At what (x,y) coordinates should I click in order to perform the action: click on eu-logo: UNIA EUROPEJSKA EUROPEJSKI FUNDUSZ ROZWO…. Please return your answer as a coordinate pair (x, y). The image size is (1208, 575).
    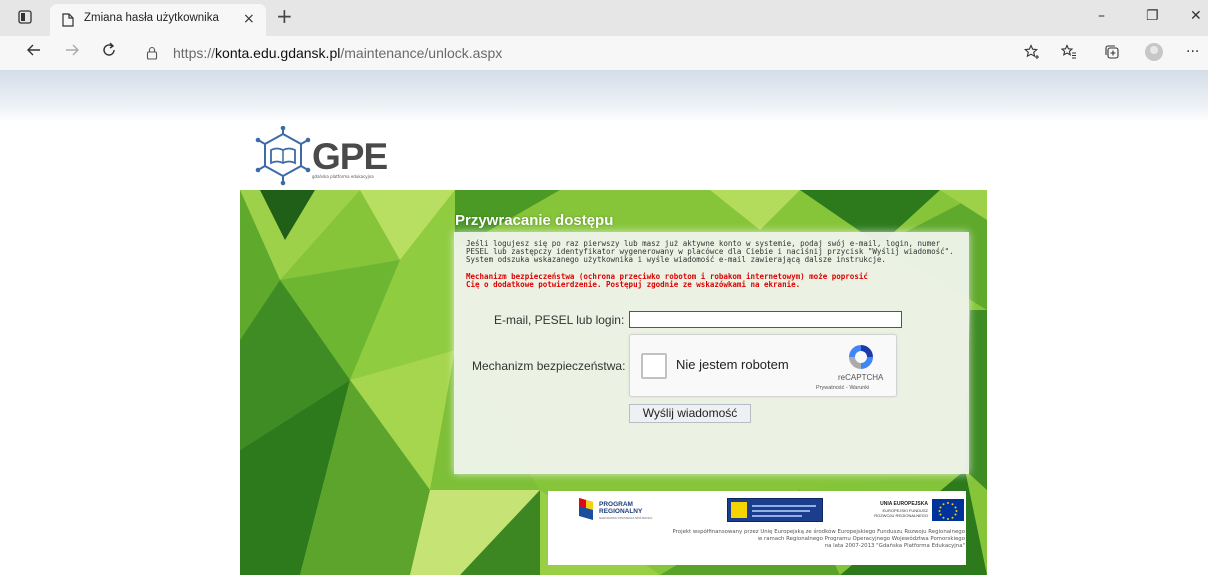
    Looking at the image, I should click on (916, 510).